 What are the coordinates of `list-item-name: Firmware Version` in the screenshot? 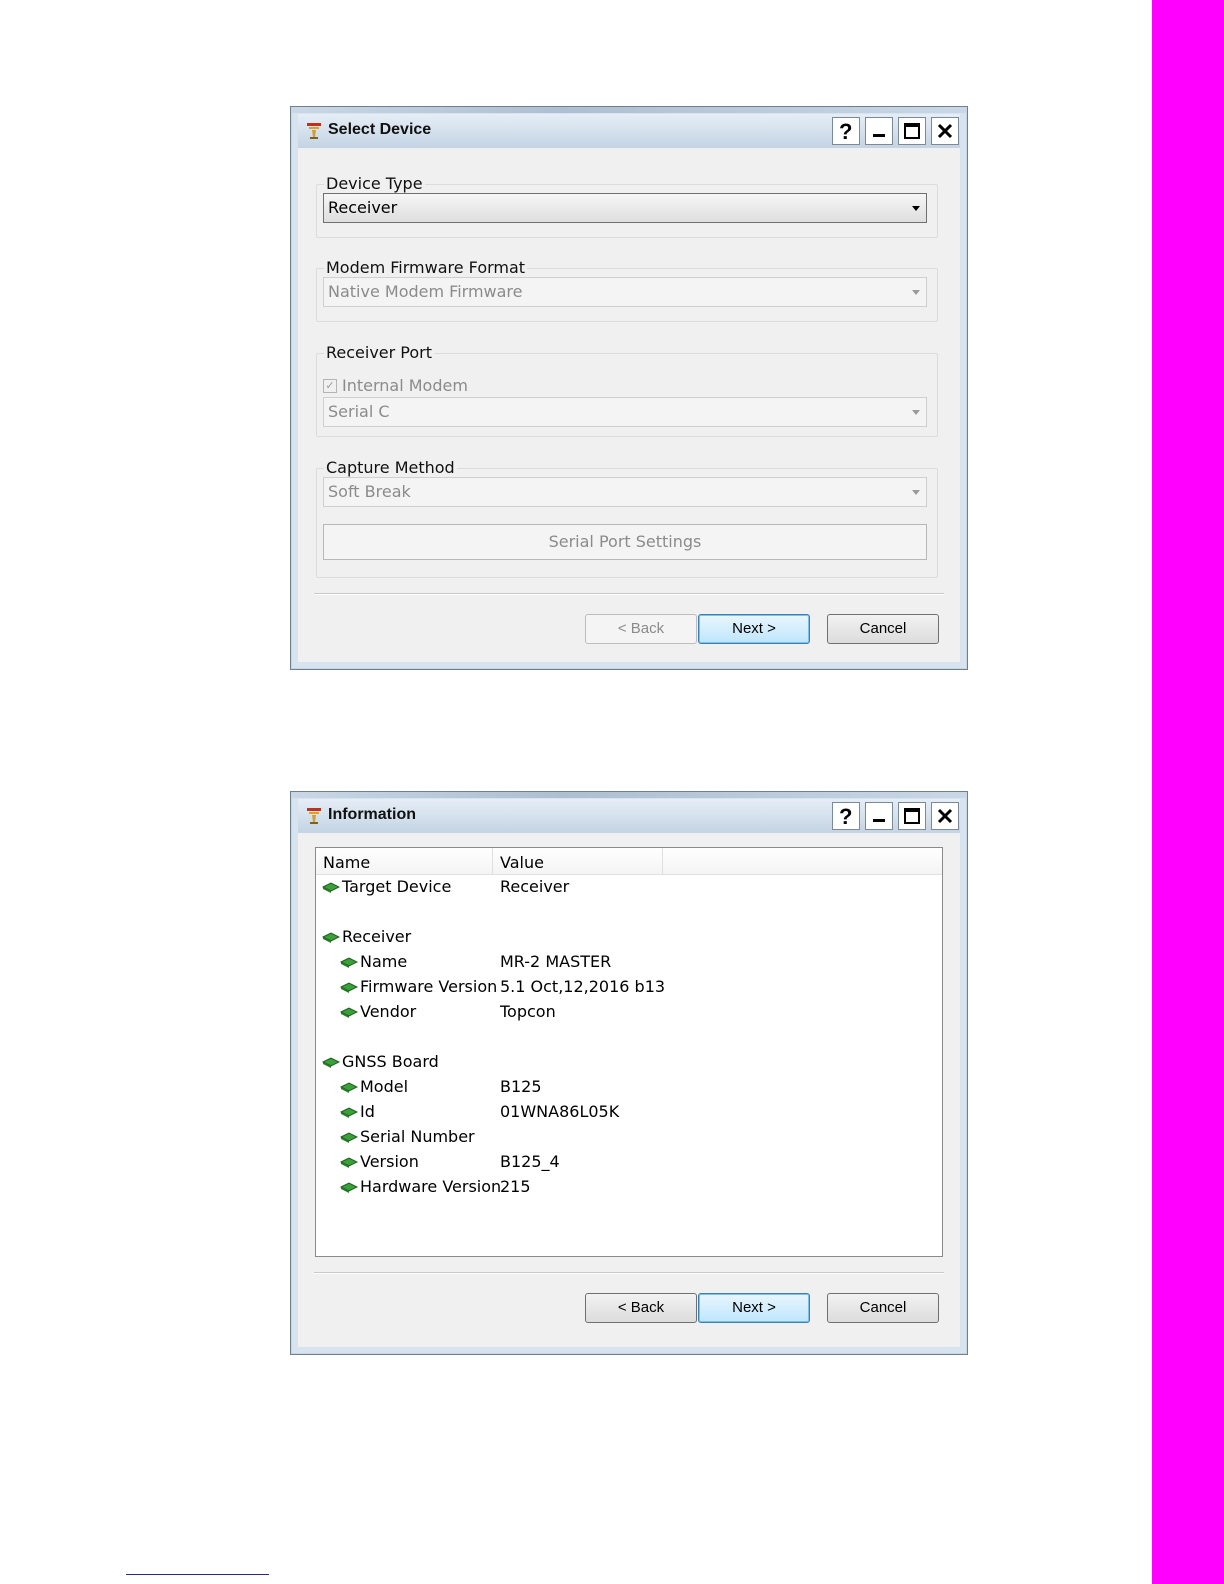 It's located at (418, 986).